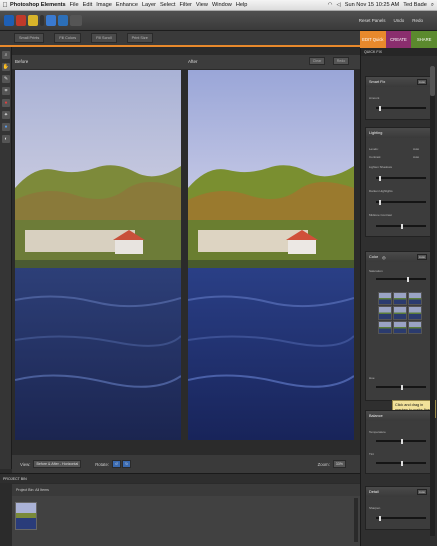 The image size is (437, 546). I want to click on sharpen-slider, so click(401, 518).